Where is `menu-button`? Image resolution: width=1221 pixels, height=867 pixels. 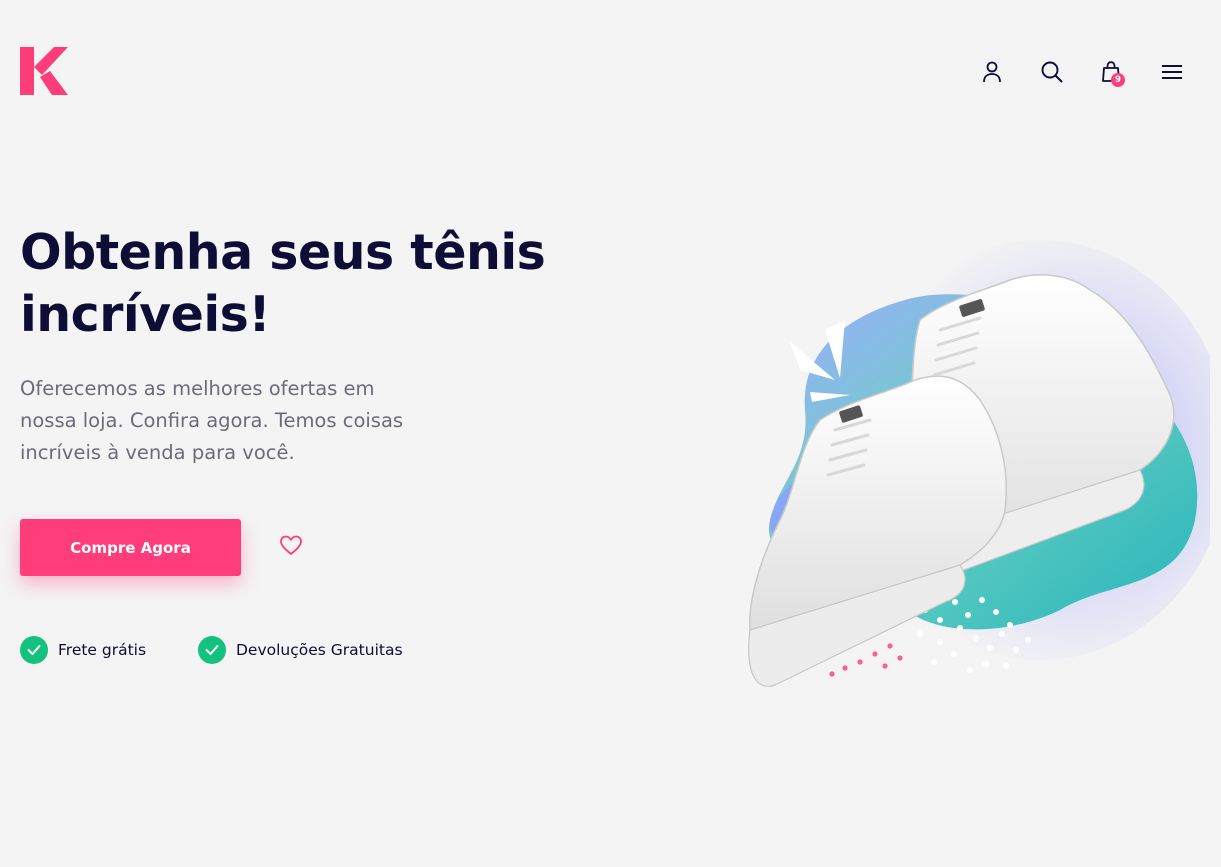
menu-button is located at coordinates (1172, 72).